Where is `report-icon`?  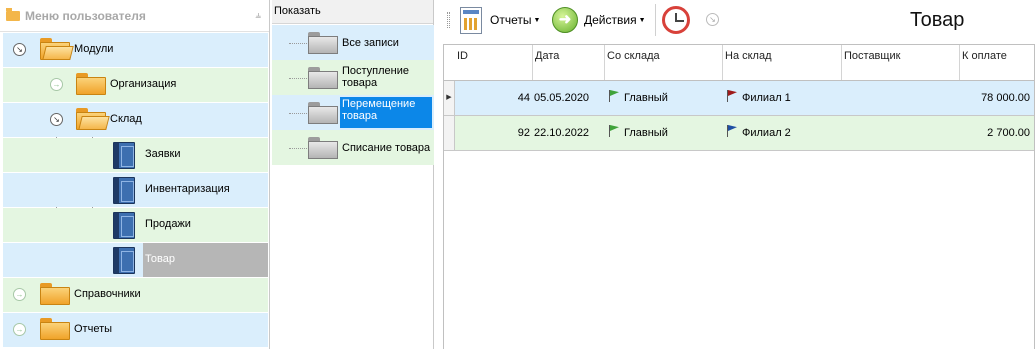
report-icon is located at coordinates (471, 20).